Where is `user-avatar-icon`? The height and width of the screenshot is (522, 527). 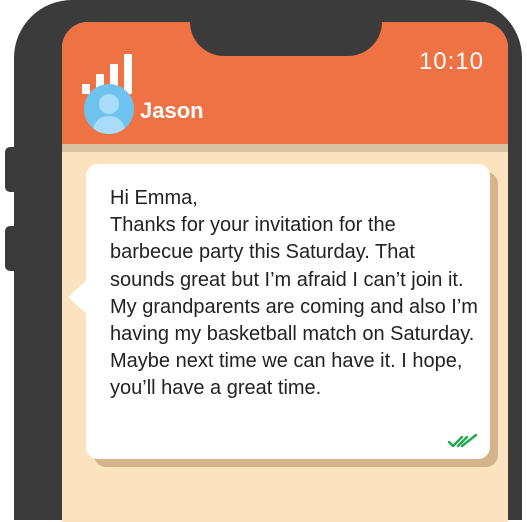
user-avatar-icon is located at coordinates (109, 109).